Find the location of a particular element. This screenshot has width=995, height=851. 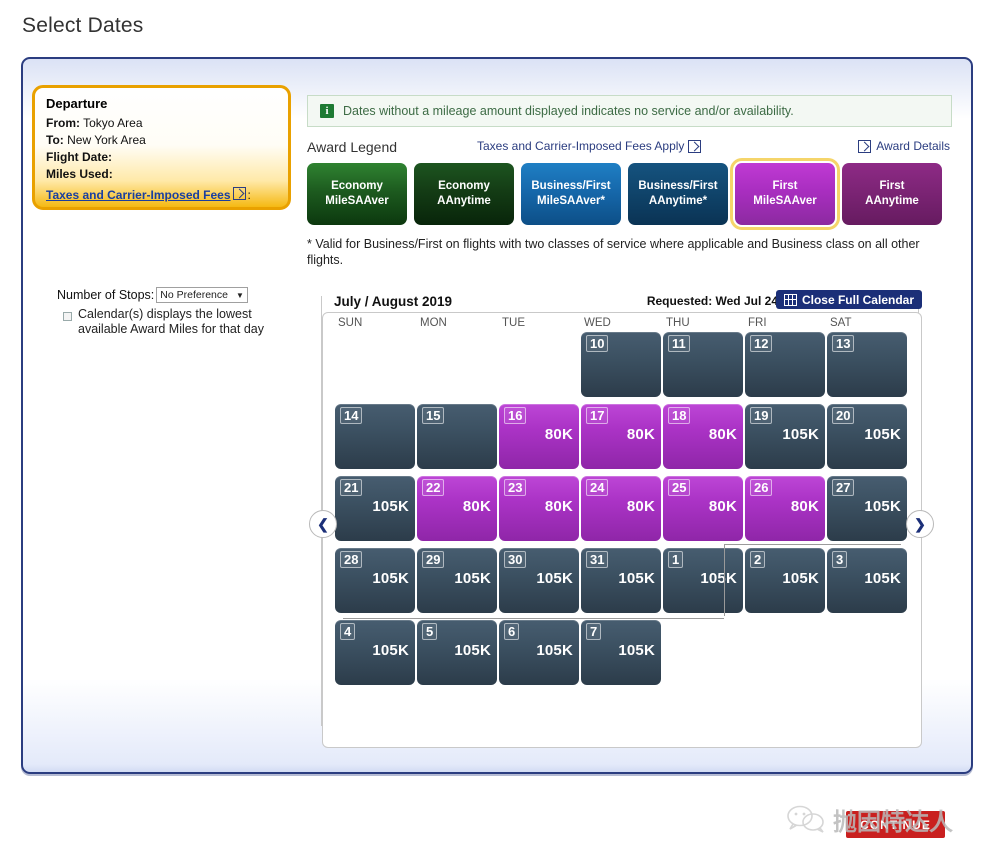

legend-chip-economy-aanytime: Economy AAnytime is located at coordinates (464, 194).